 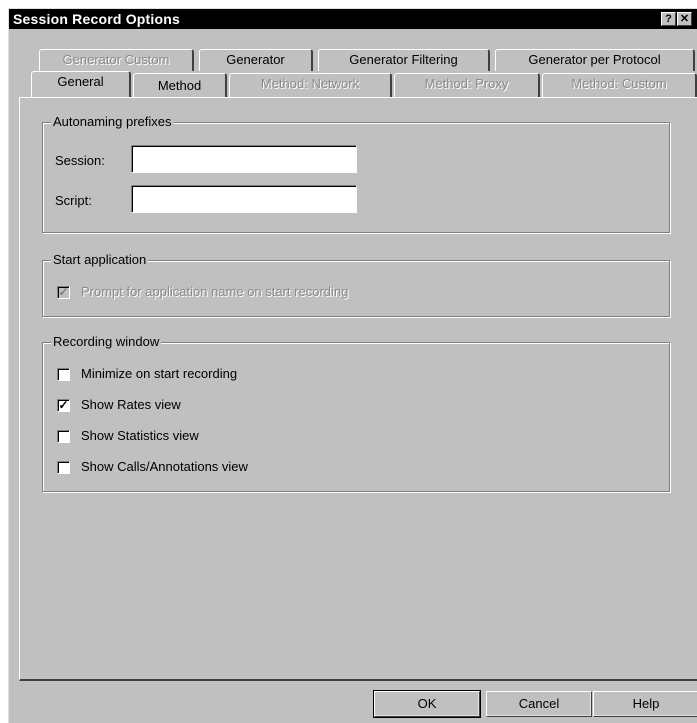 What do you see at coordinates (244, 199) in the screenshot?
I see `script-prefix-input` at bounding box center [244, 199].